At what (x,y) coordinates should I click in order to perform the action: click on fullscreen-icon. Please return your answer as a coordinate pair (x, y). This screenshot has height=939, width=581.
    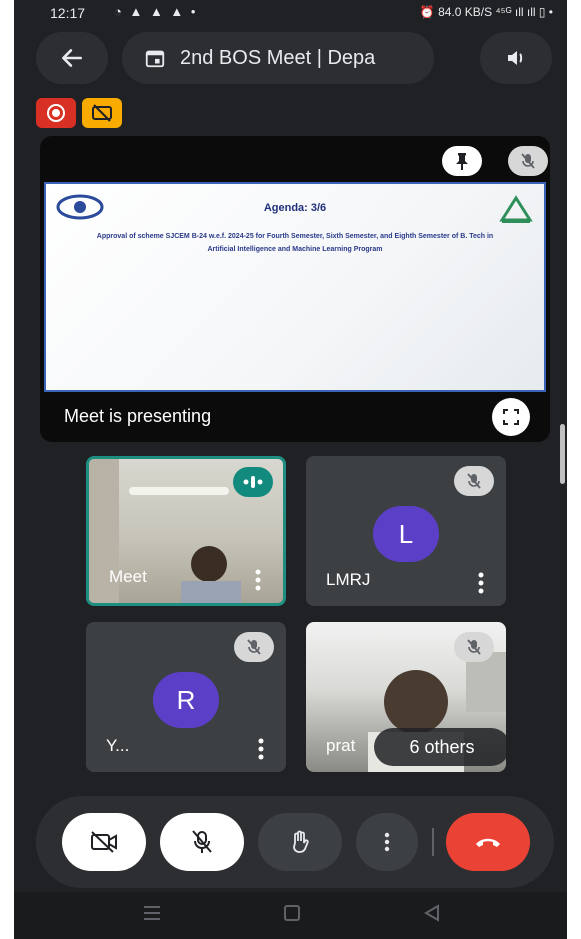
    Looking at the image, I should click on (511, 417).